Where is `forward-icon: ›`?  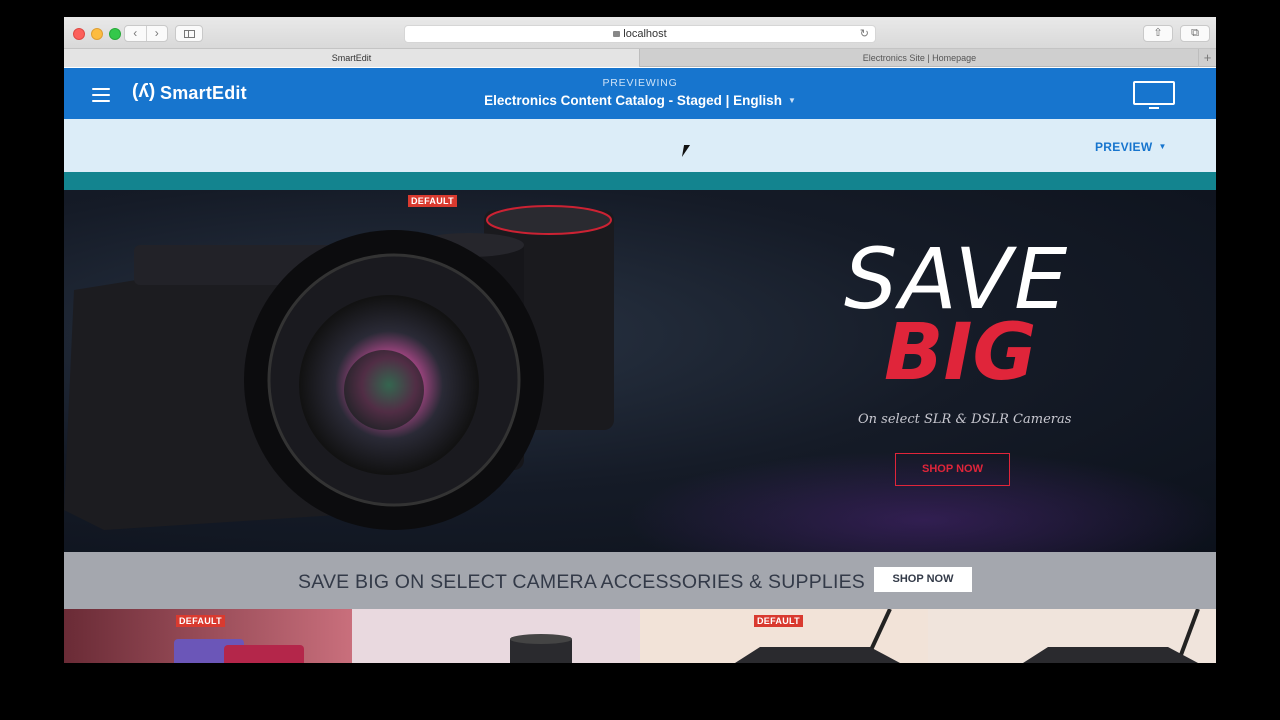
forward-icon: › is located at coordinates (157, 33).